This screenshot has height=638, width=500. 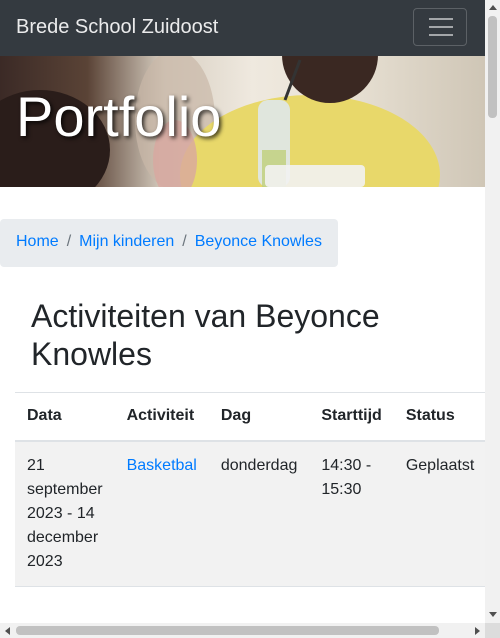 What do you see at coordinates (492, 67) in the screenshot?
I see `vertical-scrollbar-thumb` at bounding box center [492, 67].